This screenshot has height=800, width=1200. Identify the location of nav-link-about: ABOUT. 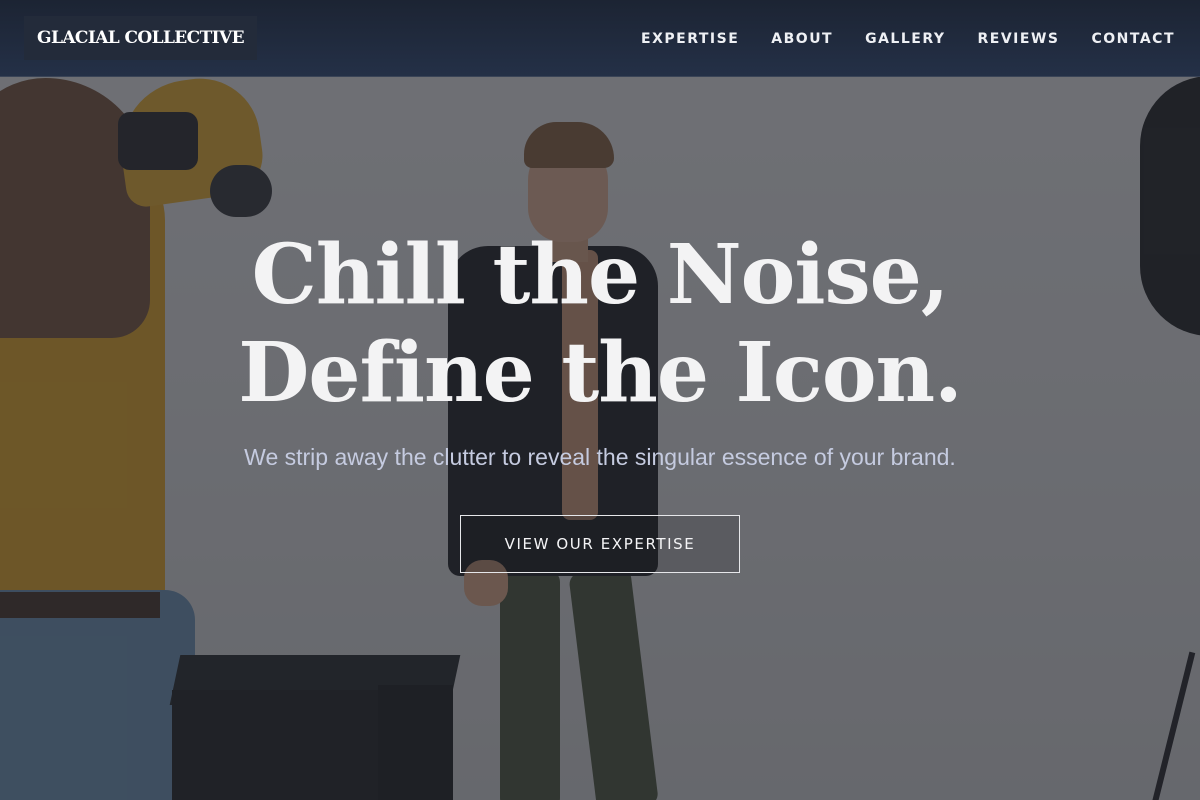
(802, 39).